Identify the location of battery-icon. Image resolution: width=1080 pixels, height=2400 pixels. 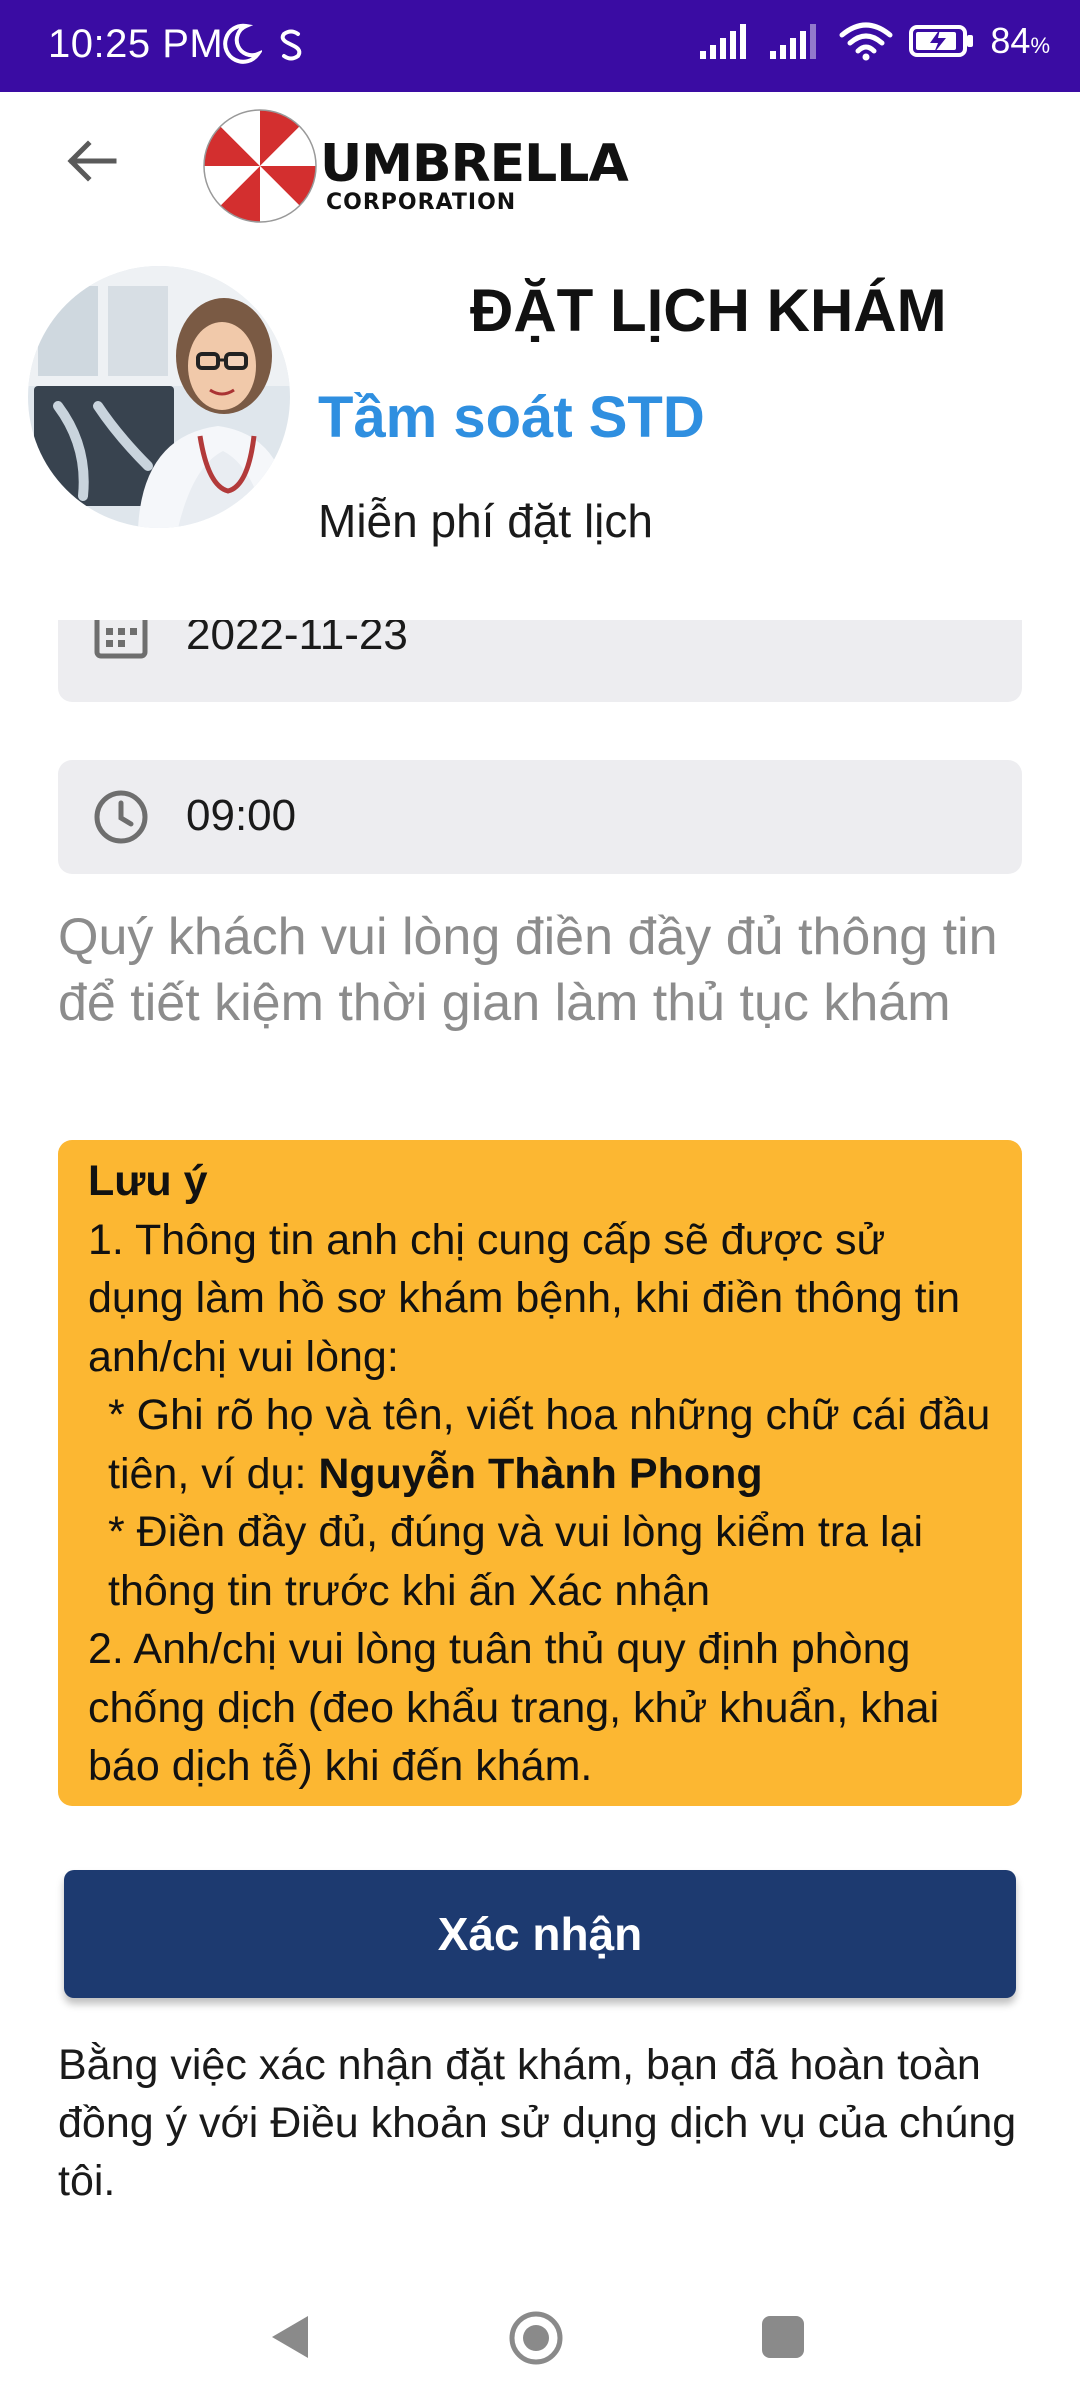
(941, 41).